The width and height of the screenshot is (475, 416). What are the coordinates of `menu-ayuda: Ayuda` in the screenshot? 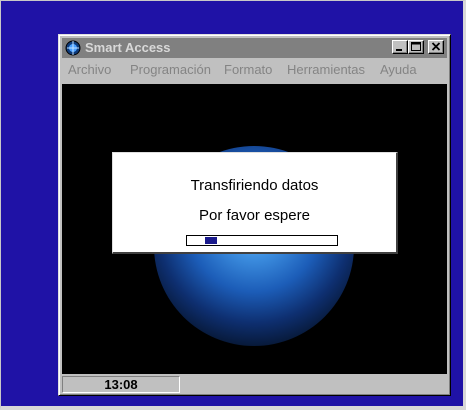 It's located at (398, 70).